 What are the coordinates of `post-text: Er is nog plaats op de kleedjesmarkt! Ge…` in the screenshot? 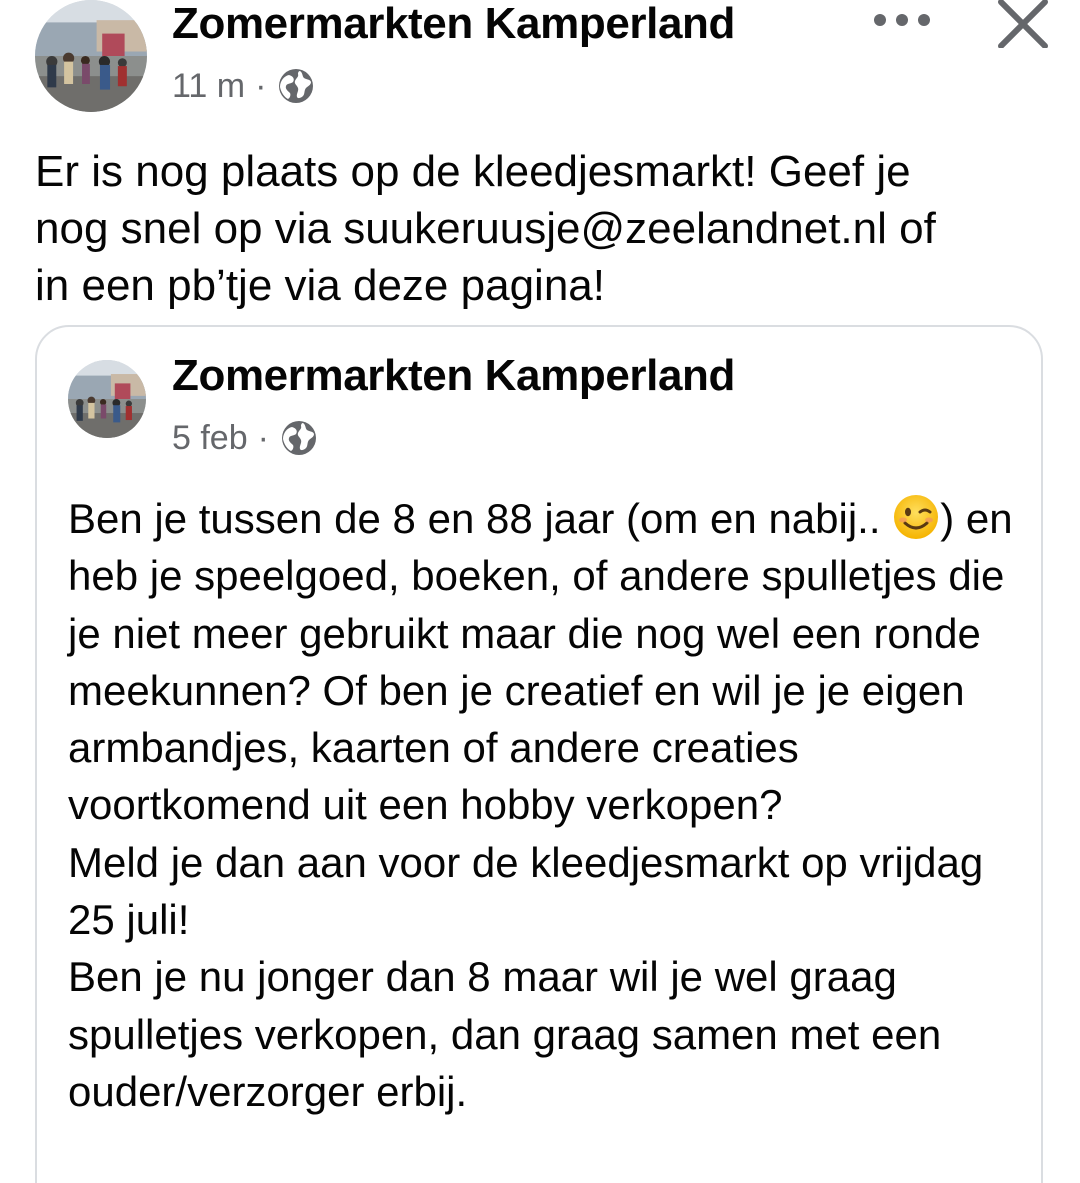 It's located at (485, 228).